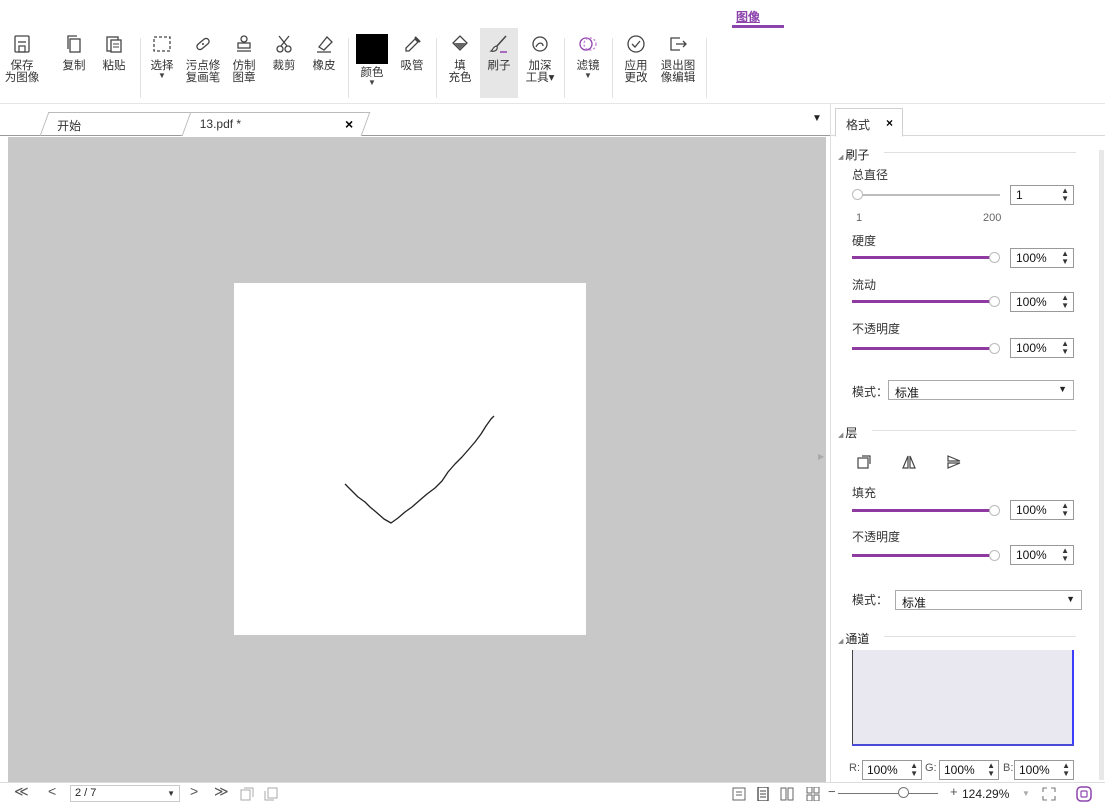  What do you see at coordinates (922, 301) in the screenshot?
I see `flow-slider-track` at bounding box center [922, 301].